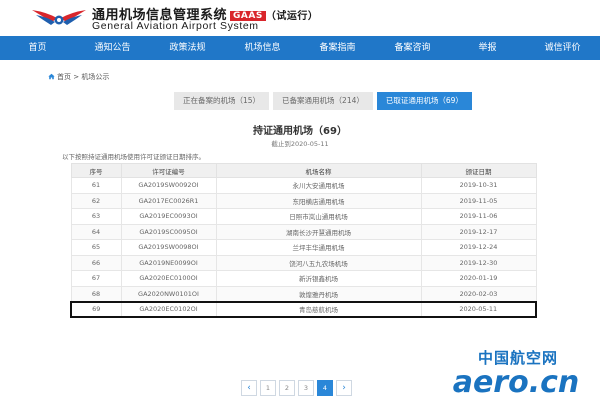  I want to click on tab-filing-in-progress: 正在备案的机场（15）, so click(222, 101).